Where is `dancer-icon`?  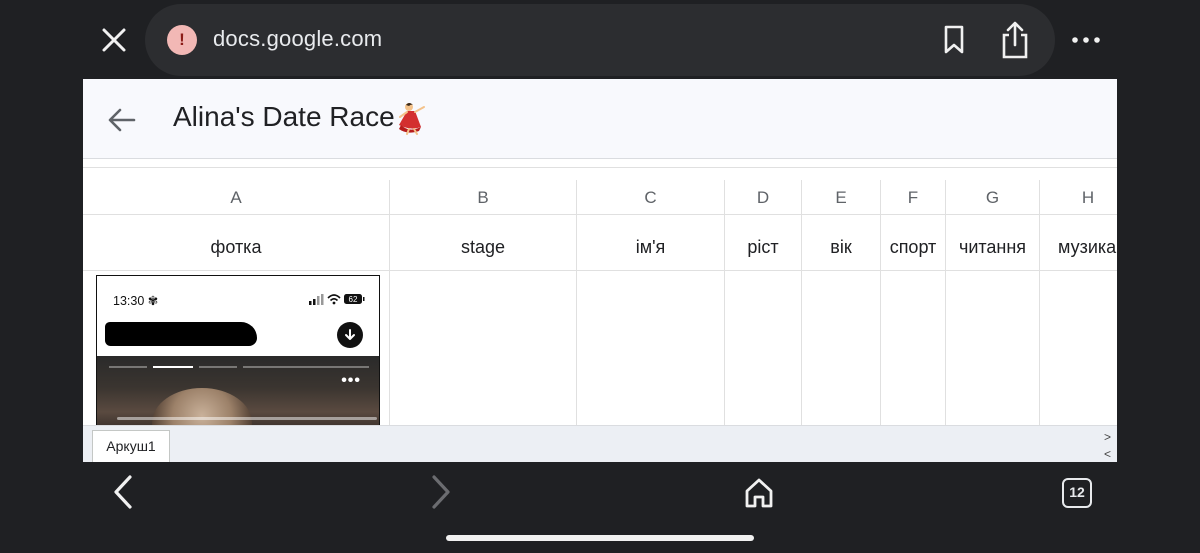 dancer-icon is located at coordinates (411, 118).